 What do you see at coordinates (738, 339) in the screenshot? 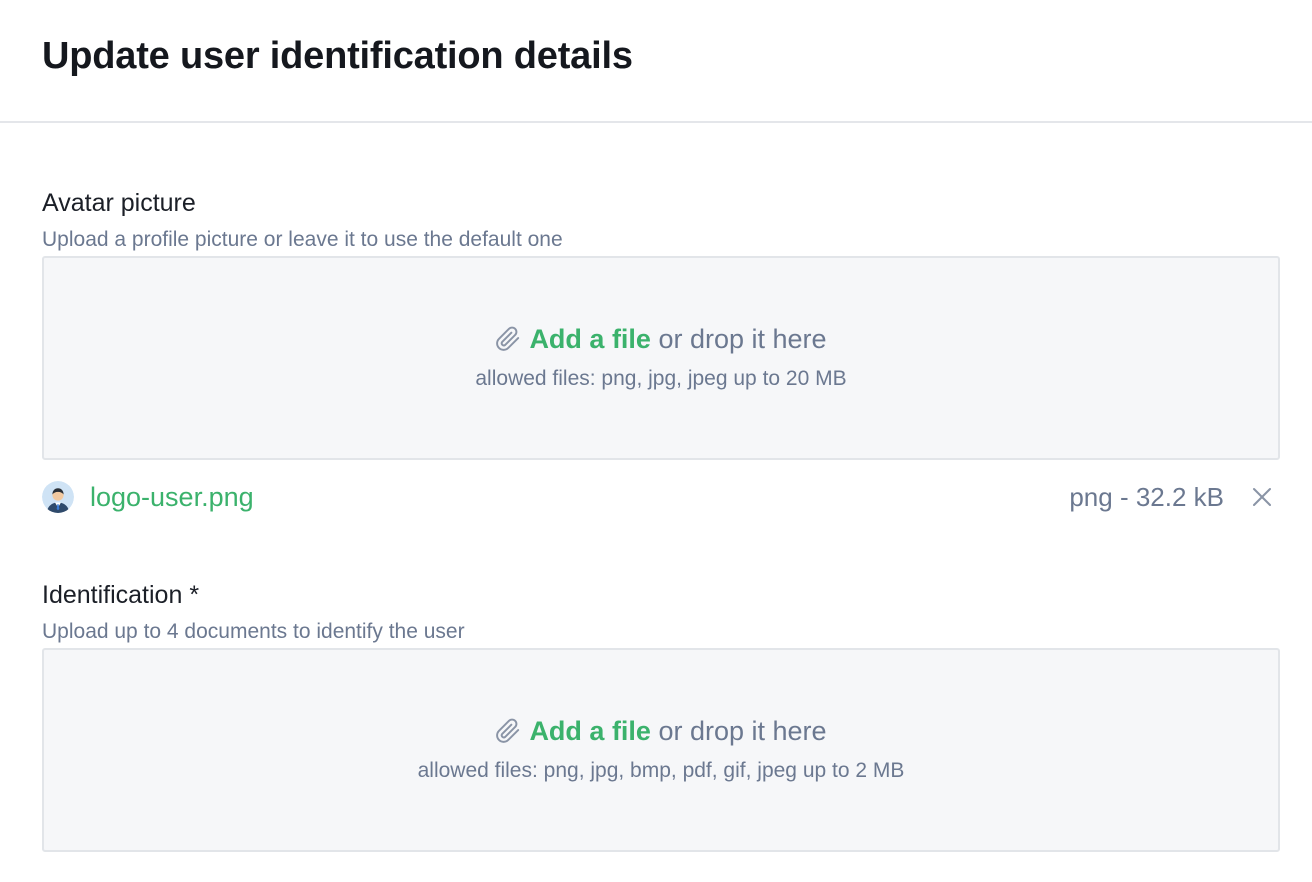
I see `avatar-drop-text: or drop it here` at bounding box center [738, 339].